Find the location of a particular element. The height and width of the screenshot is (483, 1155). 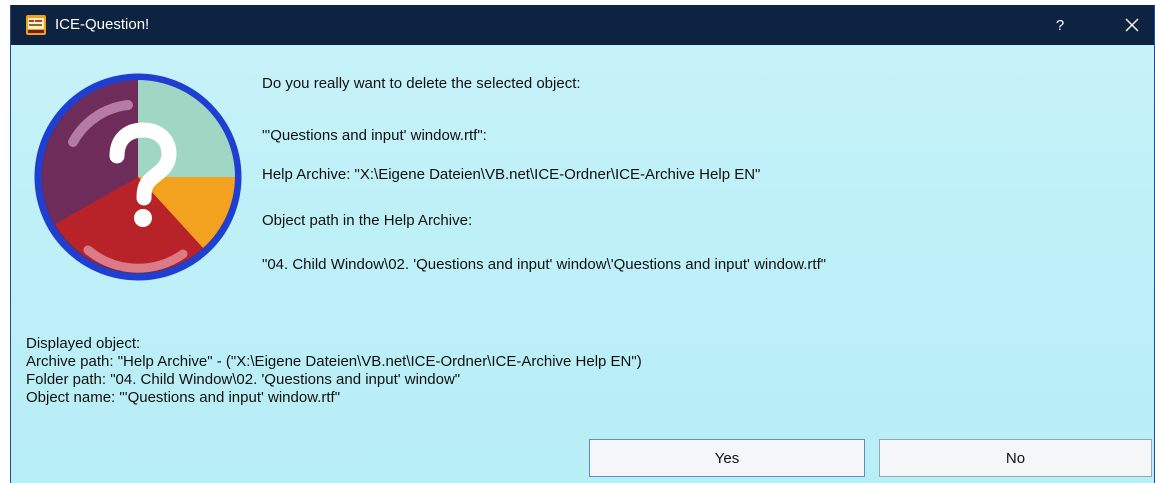

no-button: No is located at coordinates (1015, 458).